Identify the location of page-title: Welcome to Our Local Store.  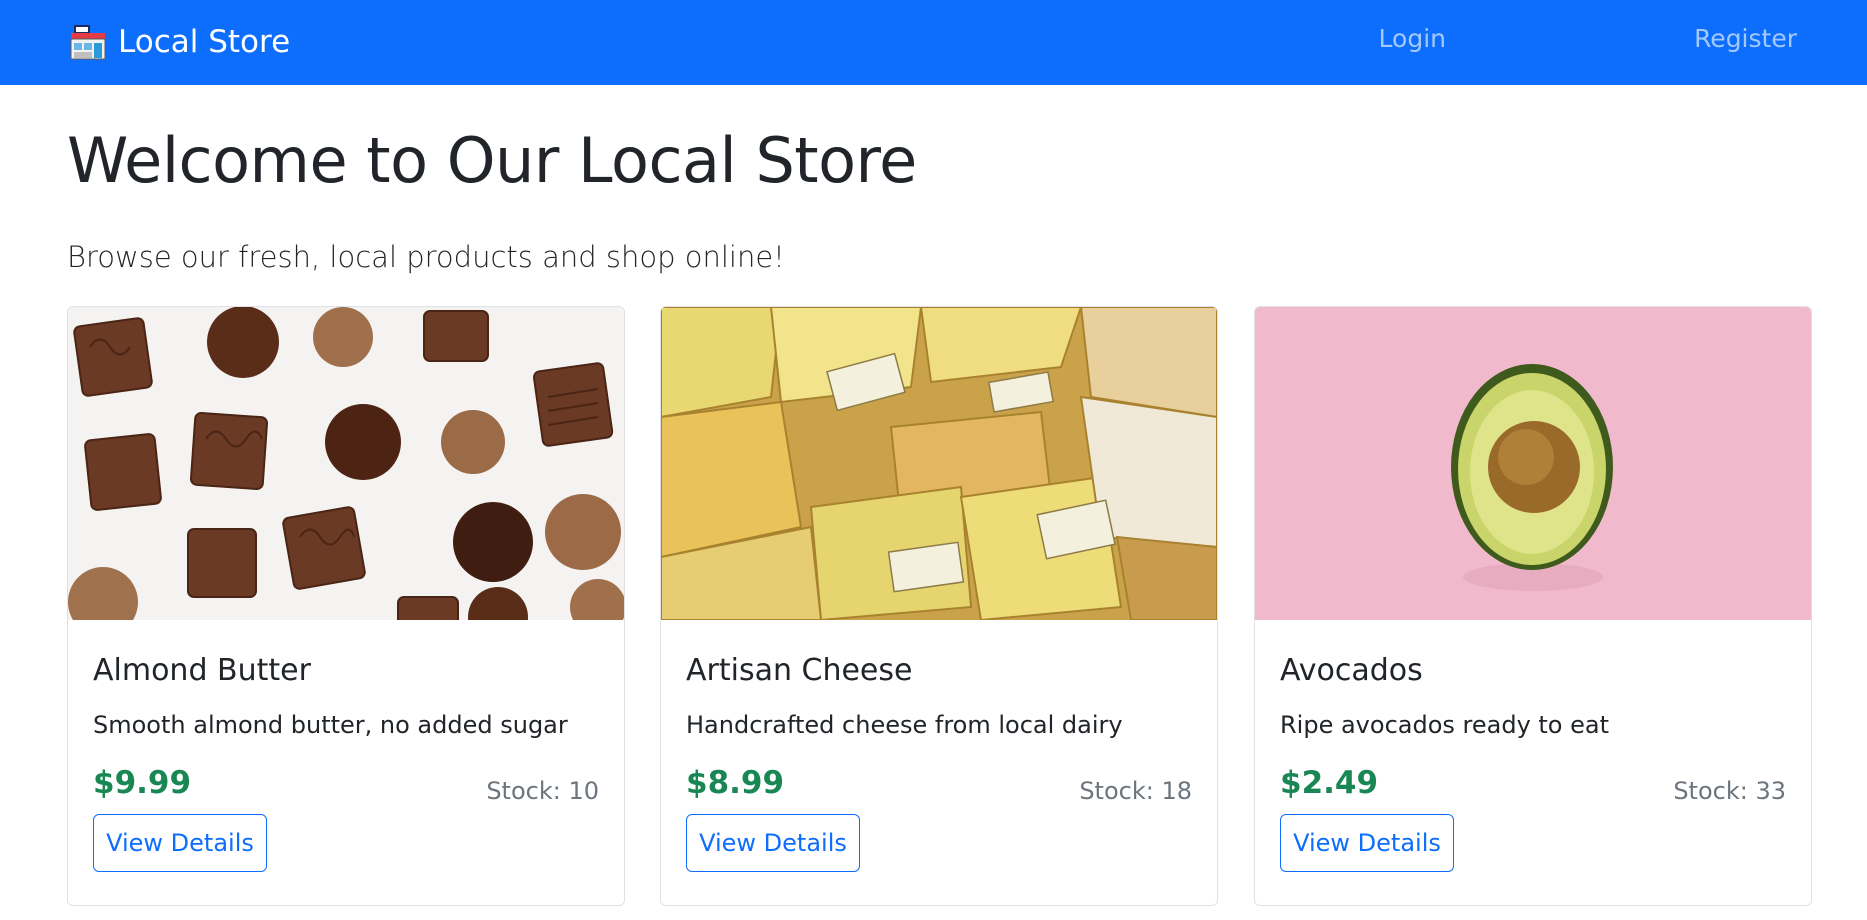
(492, 160).